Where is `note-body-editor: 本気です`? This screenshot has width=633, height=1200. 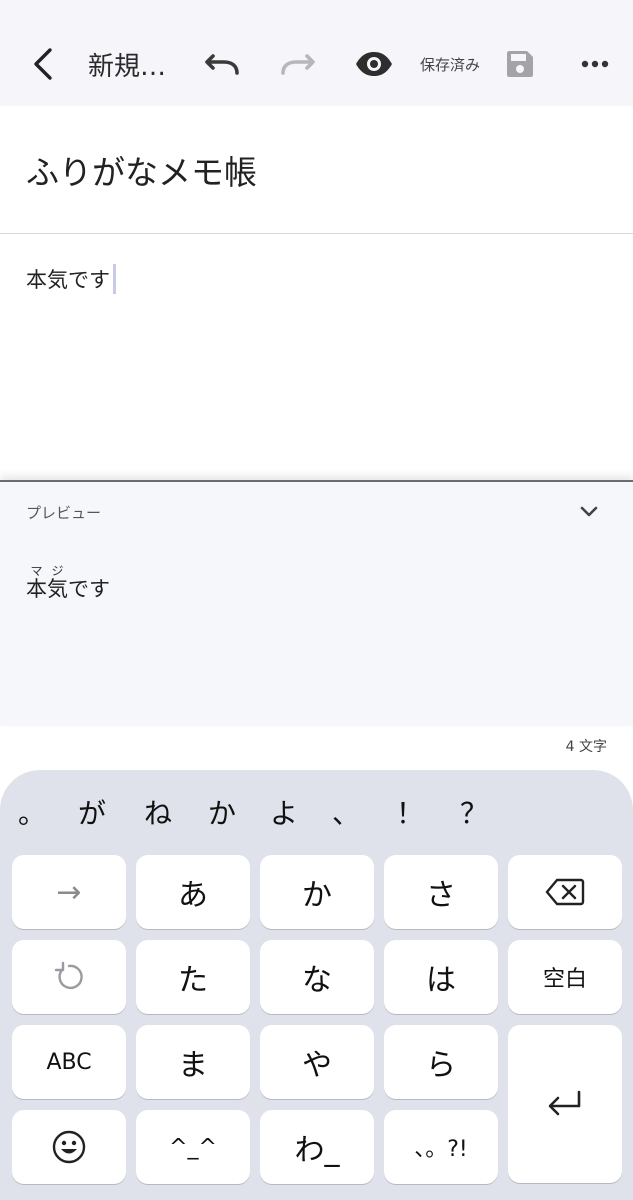
note-body-editor: 本気です is located at coordinates (71, 279).